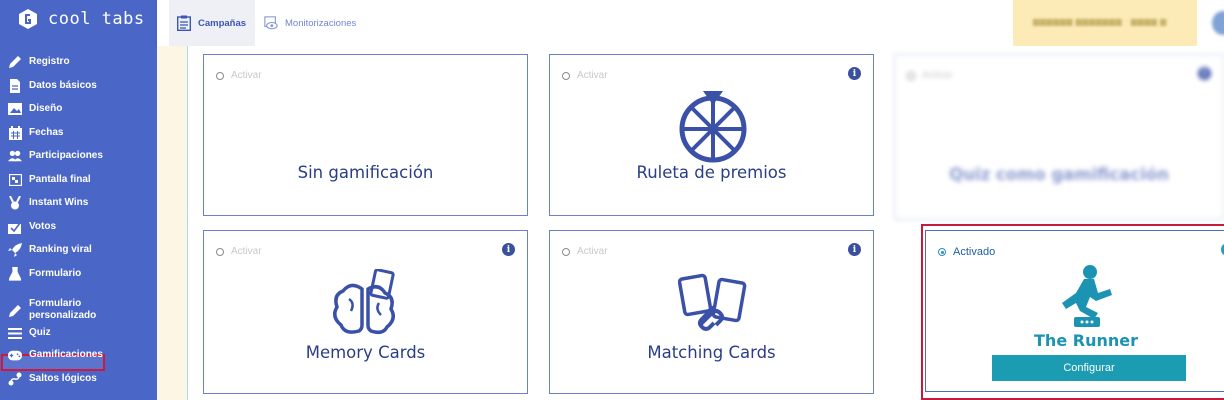 This screenshot has width=1224, height=400. I want to click on card-ruleta-de-premios: Activar i Ruleta de premios, so click(711, 135).